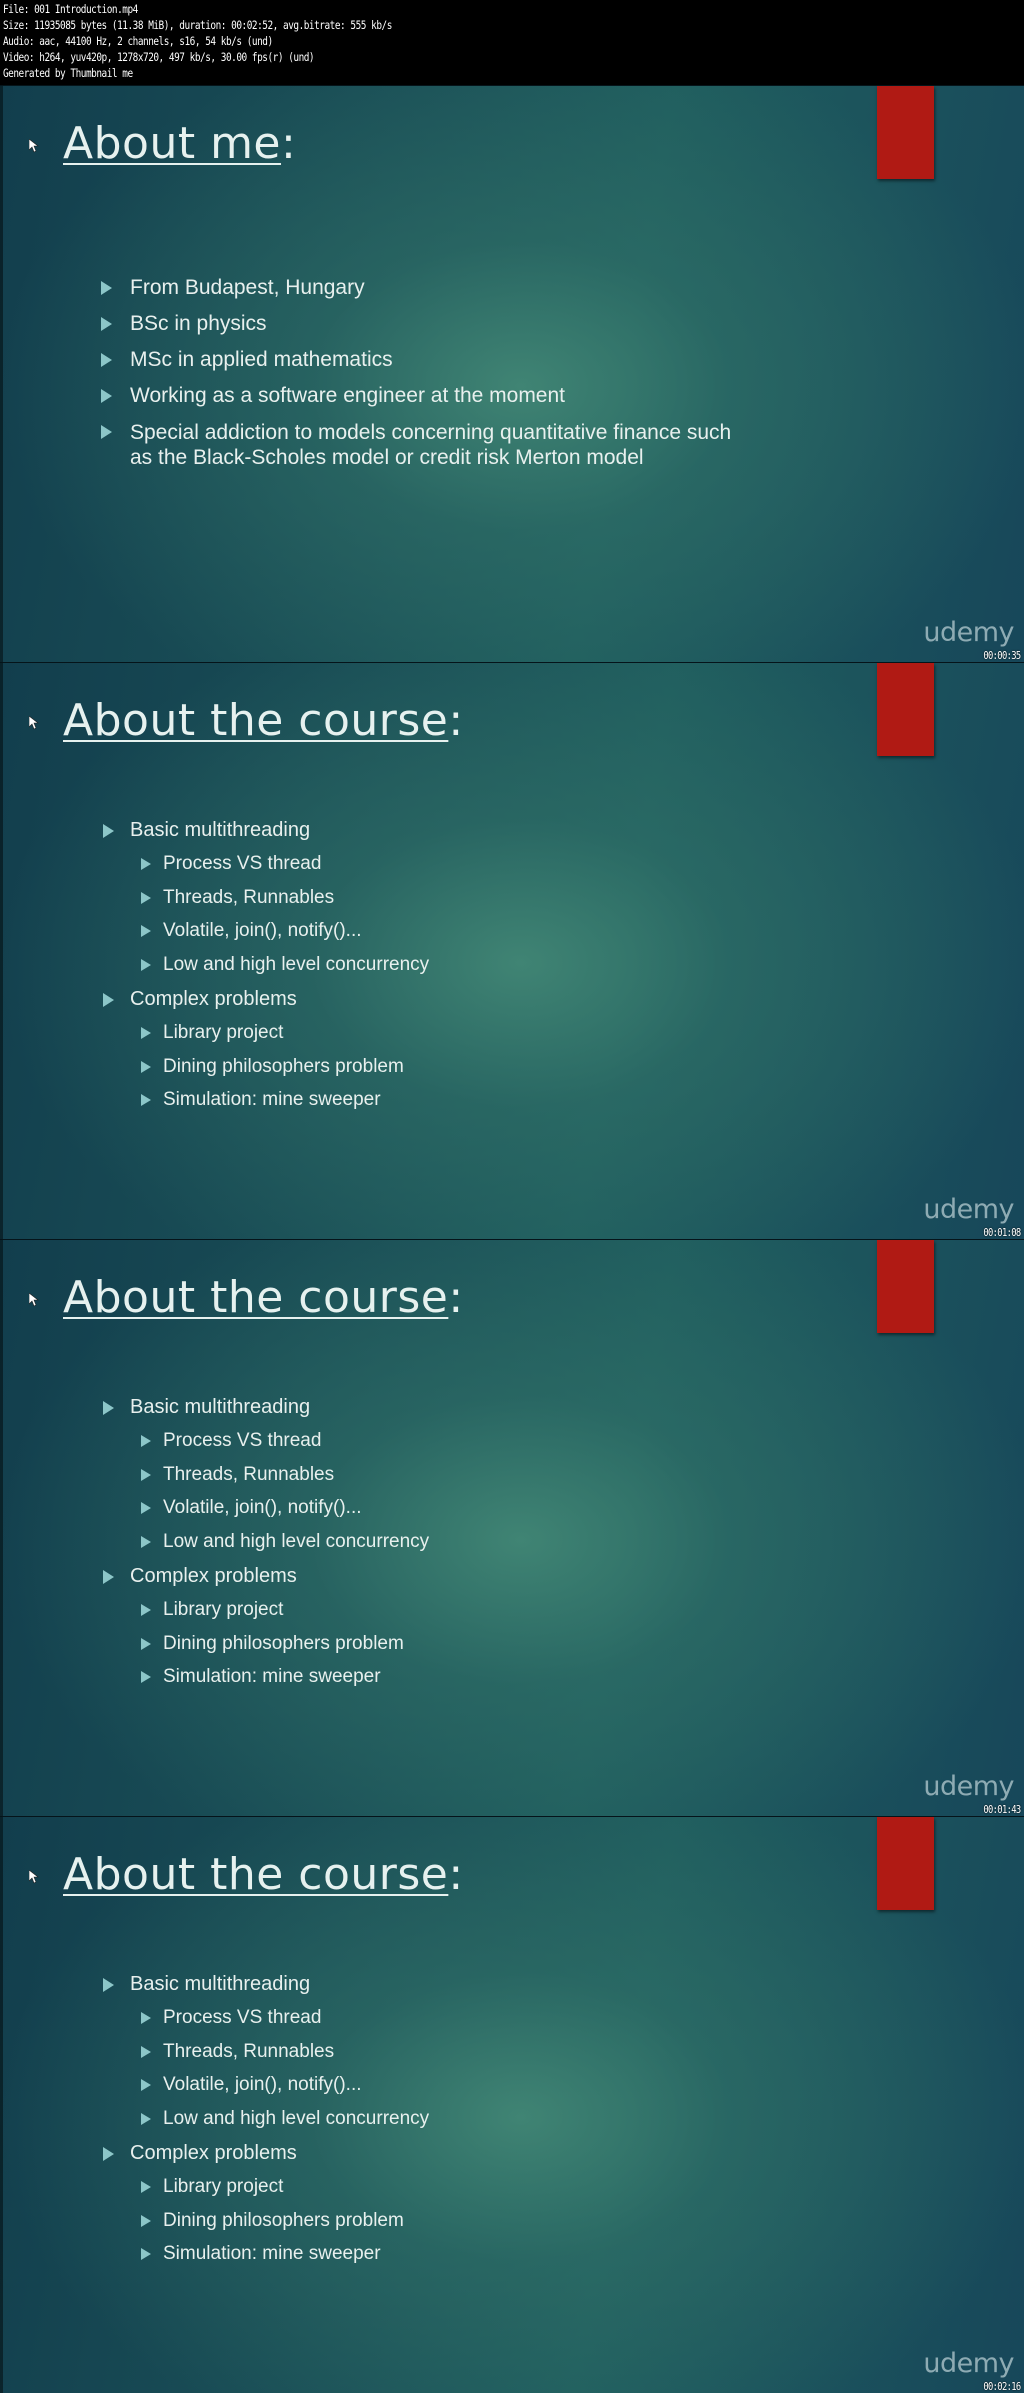  Describe the element at coordinates (1002, 1809) in the screenshot. I see `frame-timestamp: 00:01:43` at that location.